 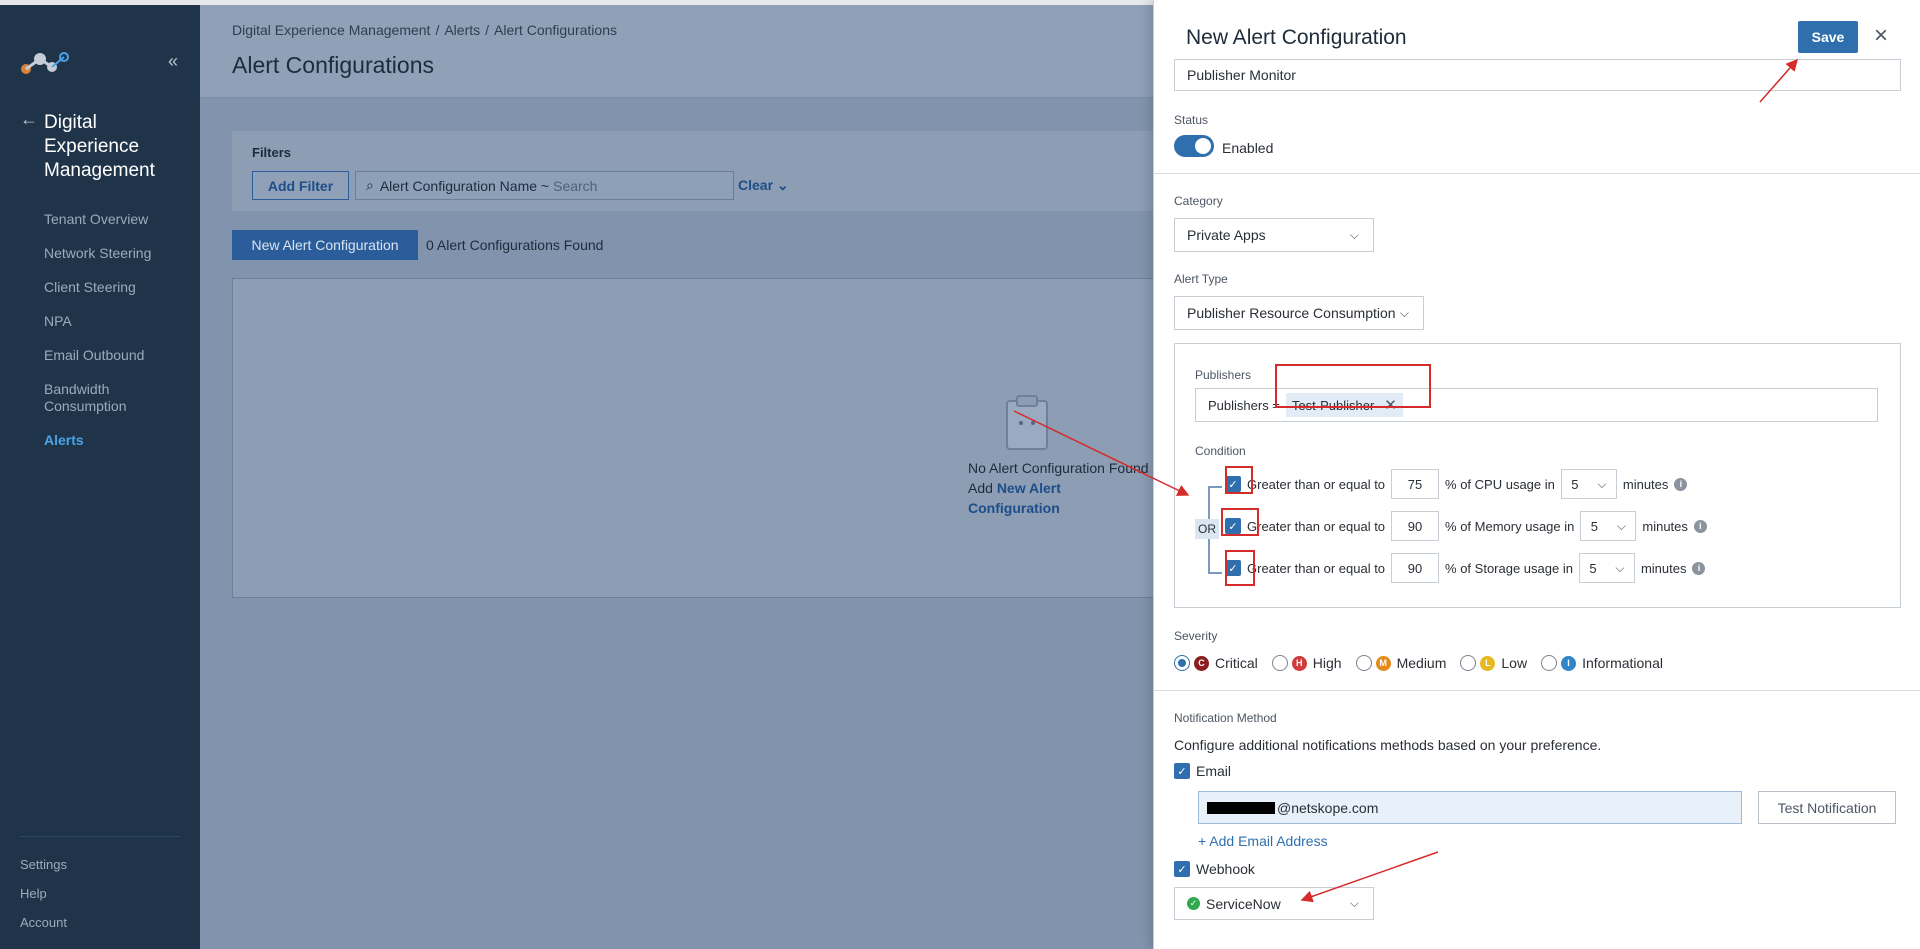 What do you see at coordinates (1196, 636) in the screenshot?
I see `severity-label: Severity` at bounding box center [1196, 636].